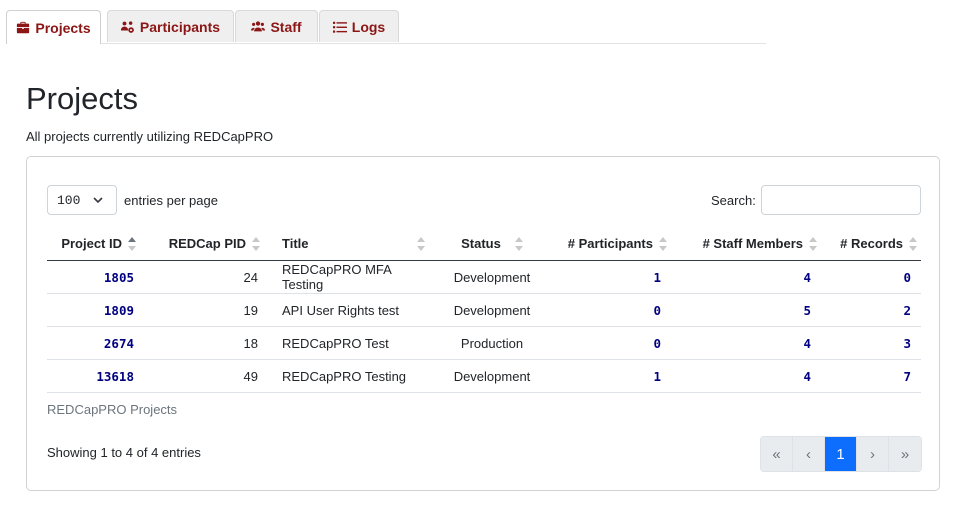 The image size is (959, 507). I want to click on records-link: 0, so click(907, 277).